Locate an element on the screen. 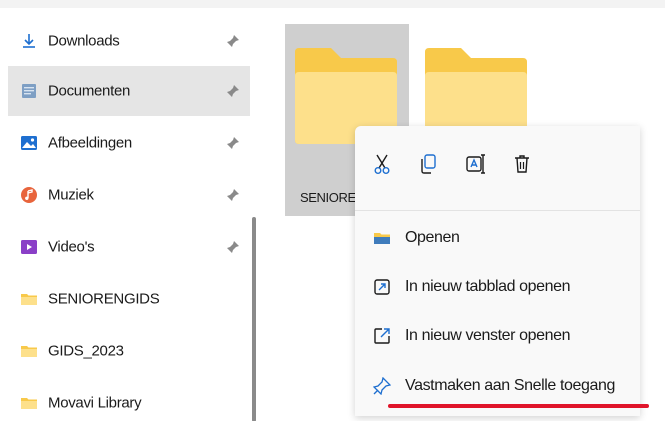  rename-icon is located at coordinates (475, 164).